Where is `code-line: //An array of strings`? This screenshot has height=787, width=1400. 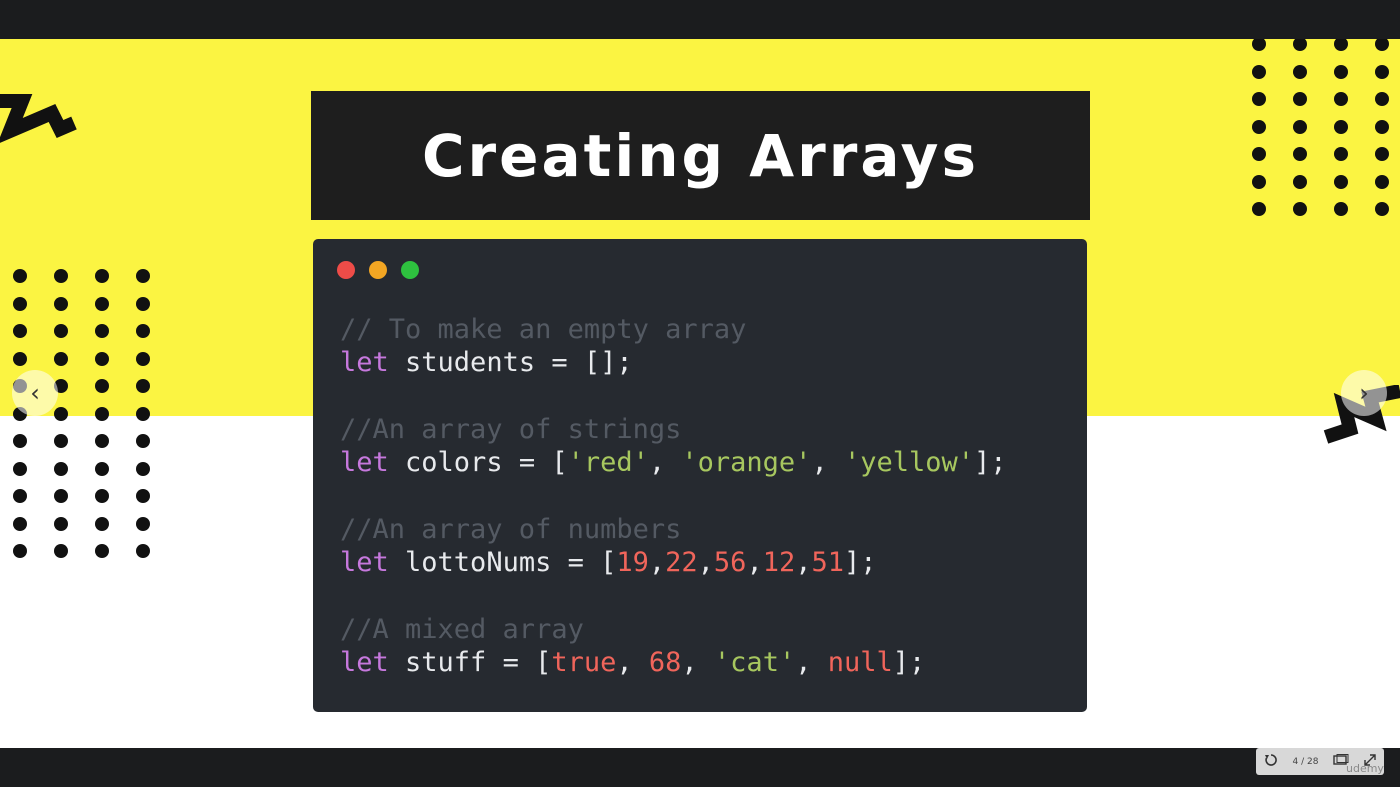
code-line: //An array of strings is located at coordinates (673, 429).